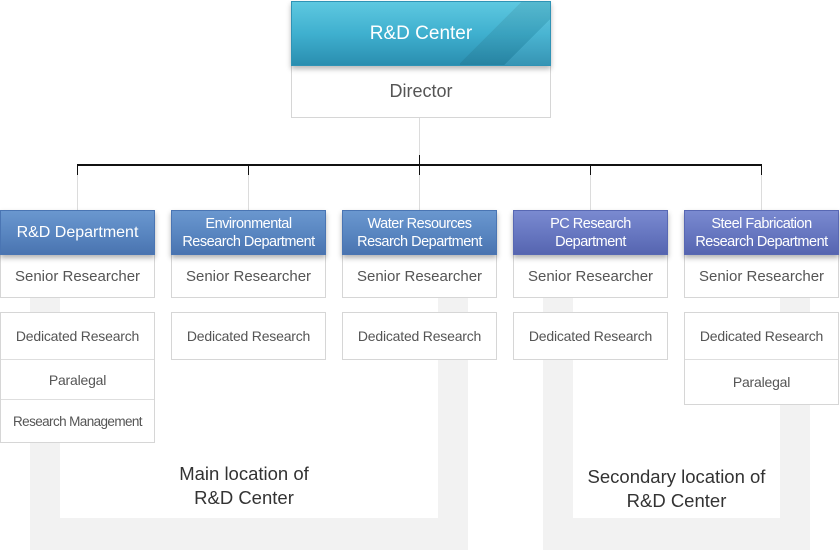  Describe the element at coordinates (244, 486) in the screenshot. I see `main-location-label: Main location of R&D Center` at that location.